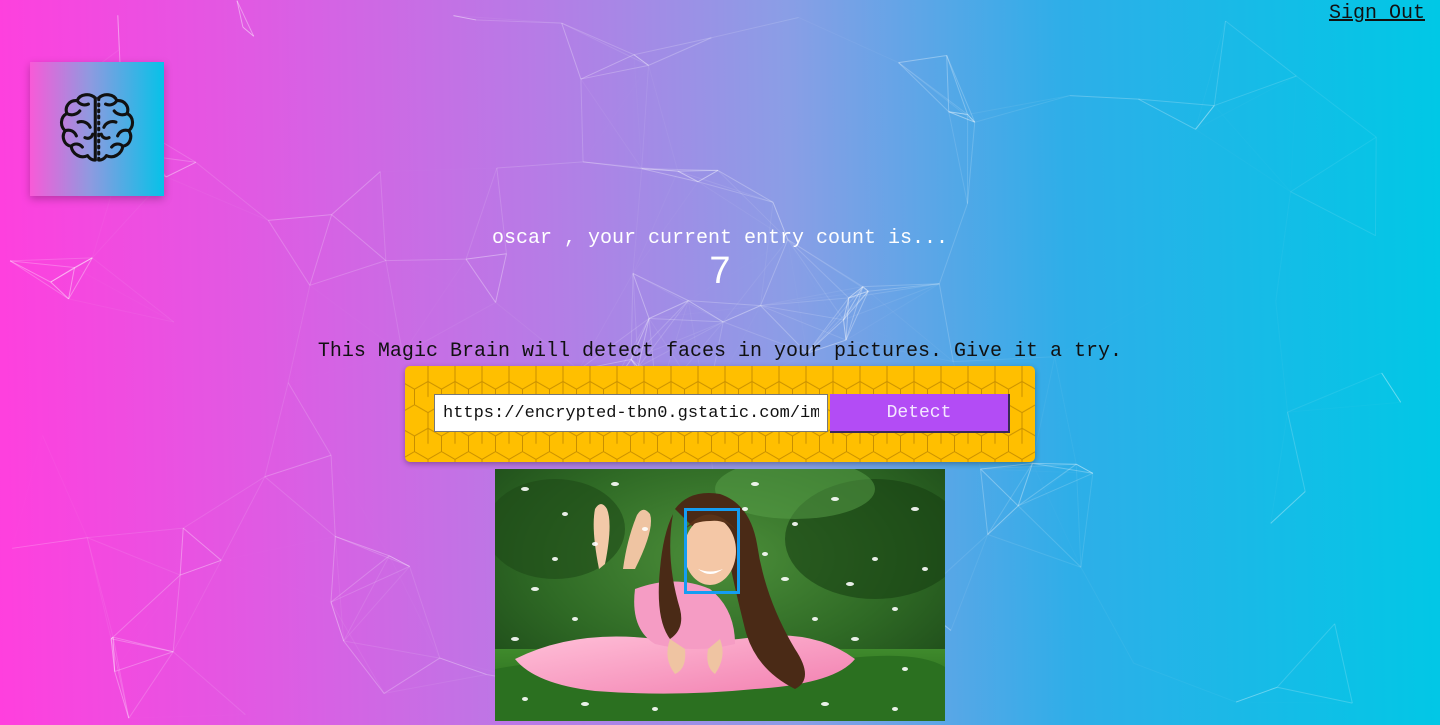 The image size is (1440, 725). Describe the element at coordinates (631, 413) in the screenshot. I see `image-url-input` at that location.